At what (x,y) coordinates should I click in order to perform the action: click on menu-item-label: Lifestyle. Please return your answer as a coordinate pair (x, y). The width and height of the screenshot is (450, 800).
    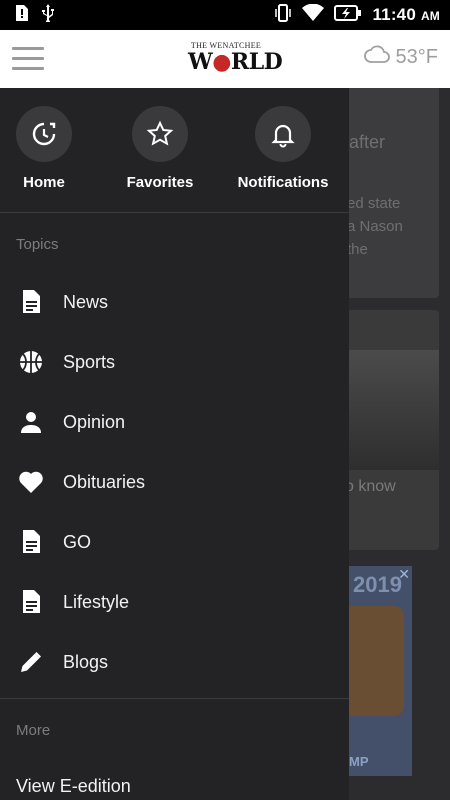
    Looking at the image, I should click on (96, 601).